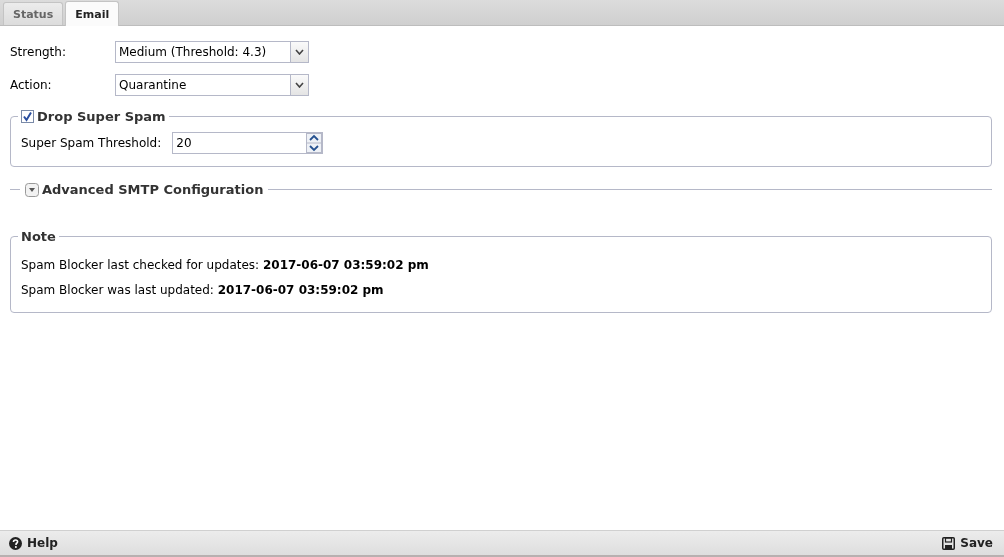 This screenshot has width=1004, height=557. I want to click on number-field: 20, so click(248, 143).